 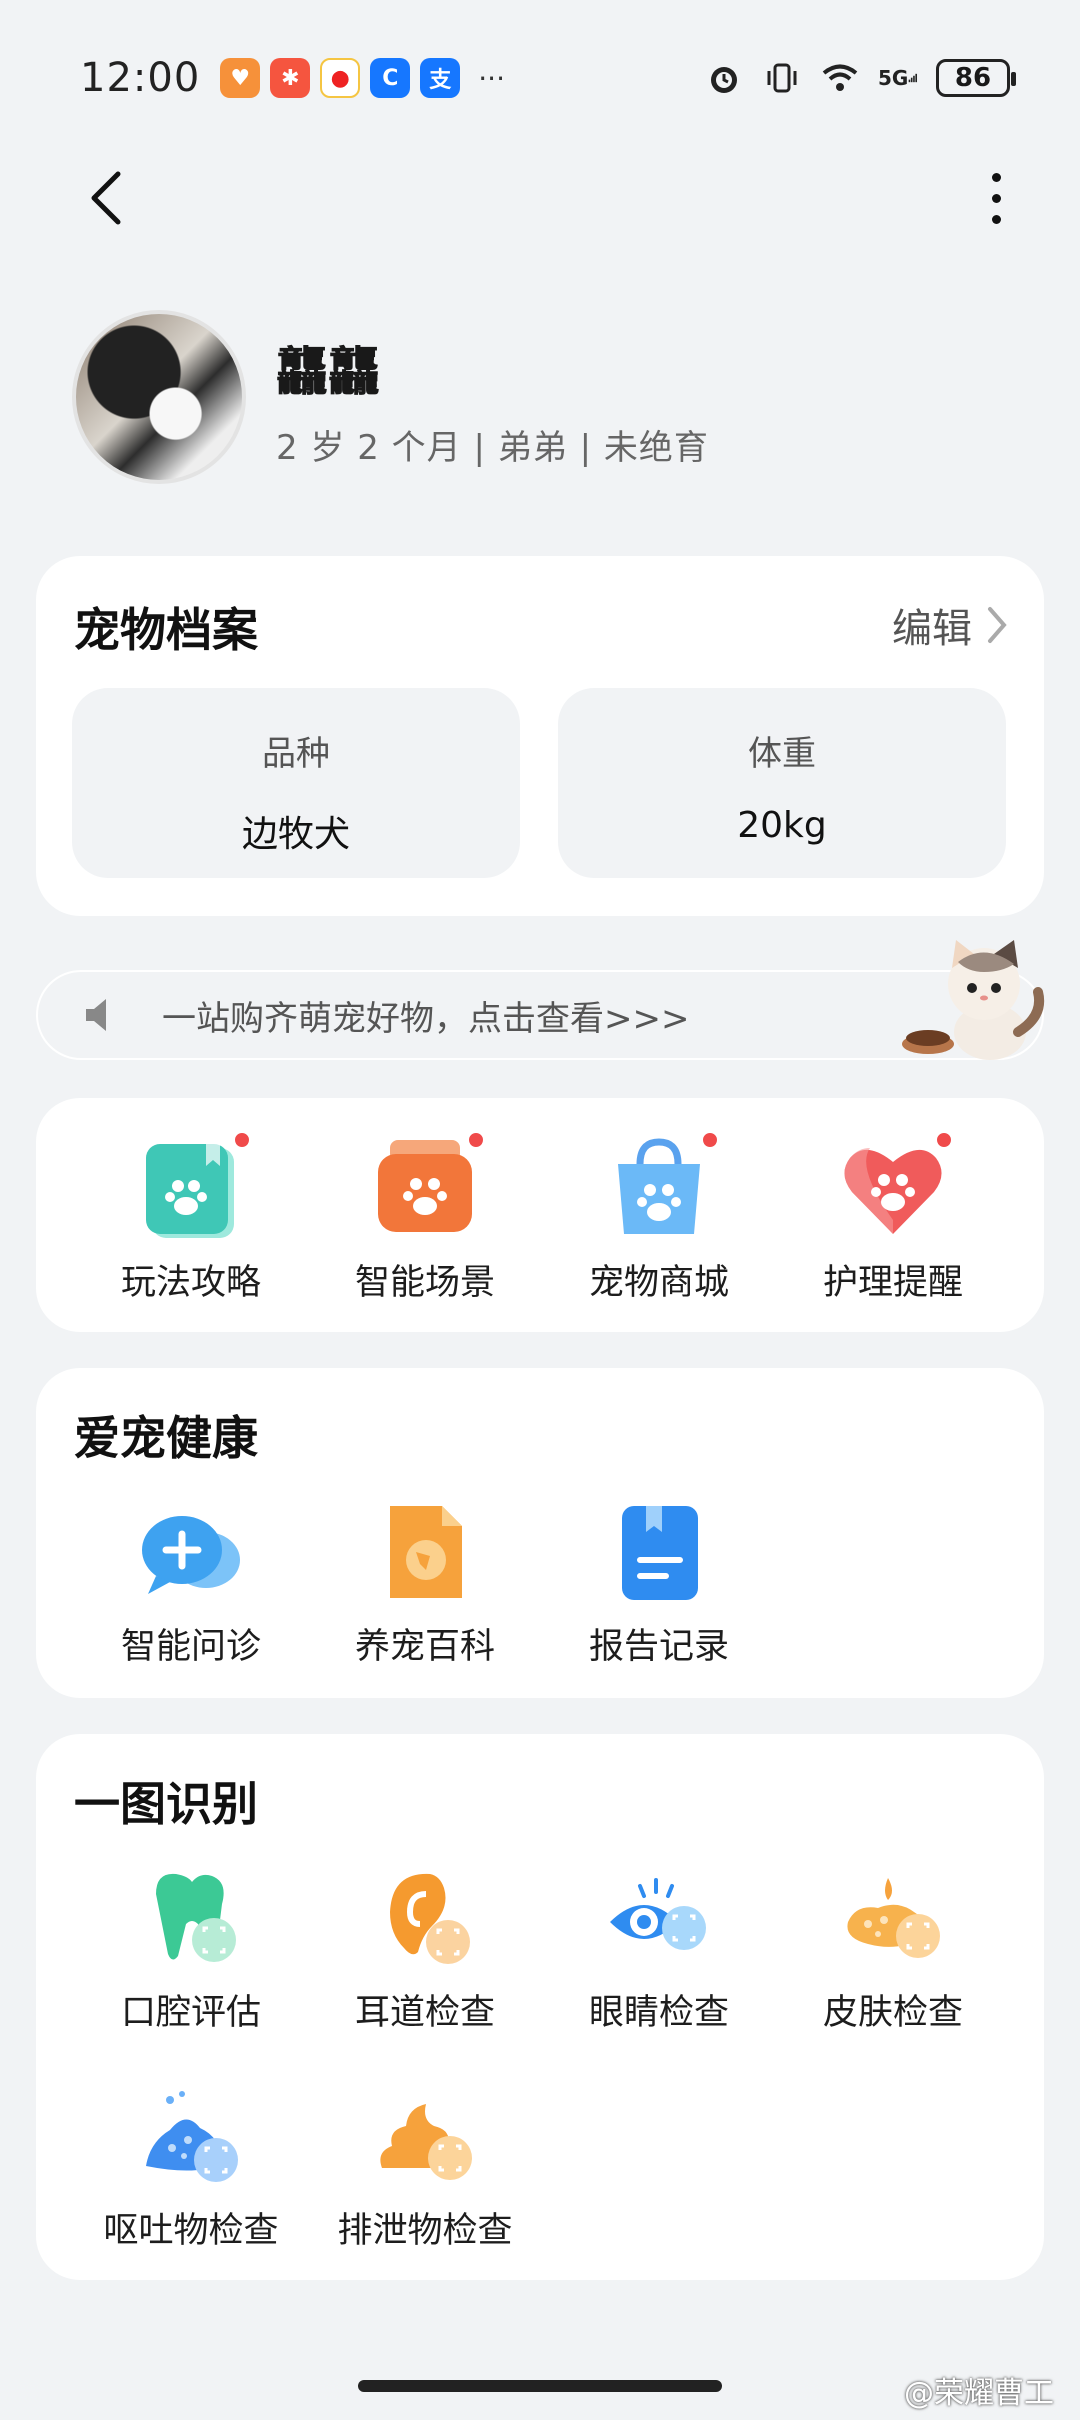 What do you see at coordinates (328, 373) in the screenshot?
I see `pet-name: 龘龘` at bounding box center [328, 373].